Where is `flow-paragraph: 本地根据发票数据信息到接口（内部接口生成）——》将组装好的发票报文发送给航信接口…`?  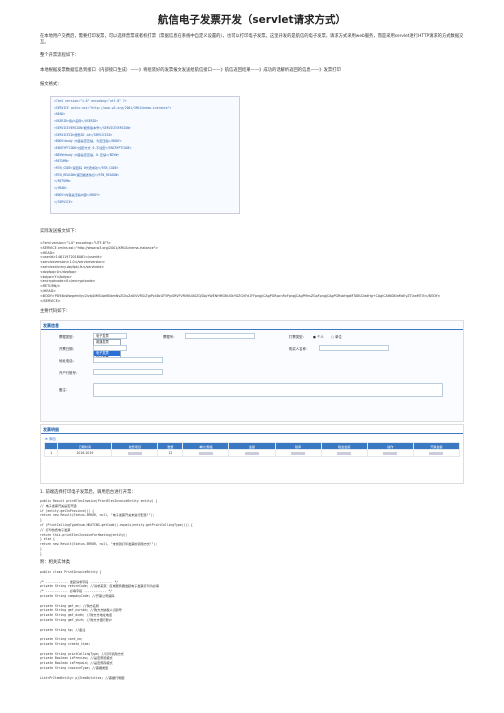 flow-paragraph: 本地根据发票数据信息到接口（内部接口生成）——》将组装好的发票报文发送给航信接口… is located at coordinates (190, 70).